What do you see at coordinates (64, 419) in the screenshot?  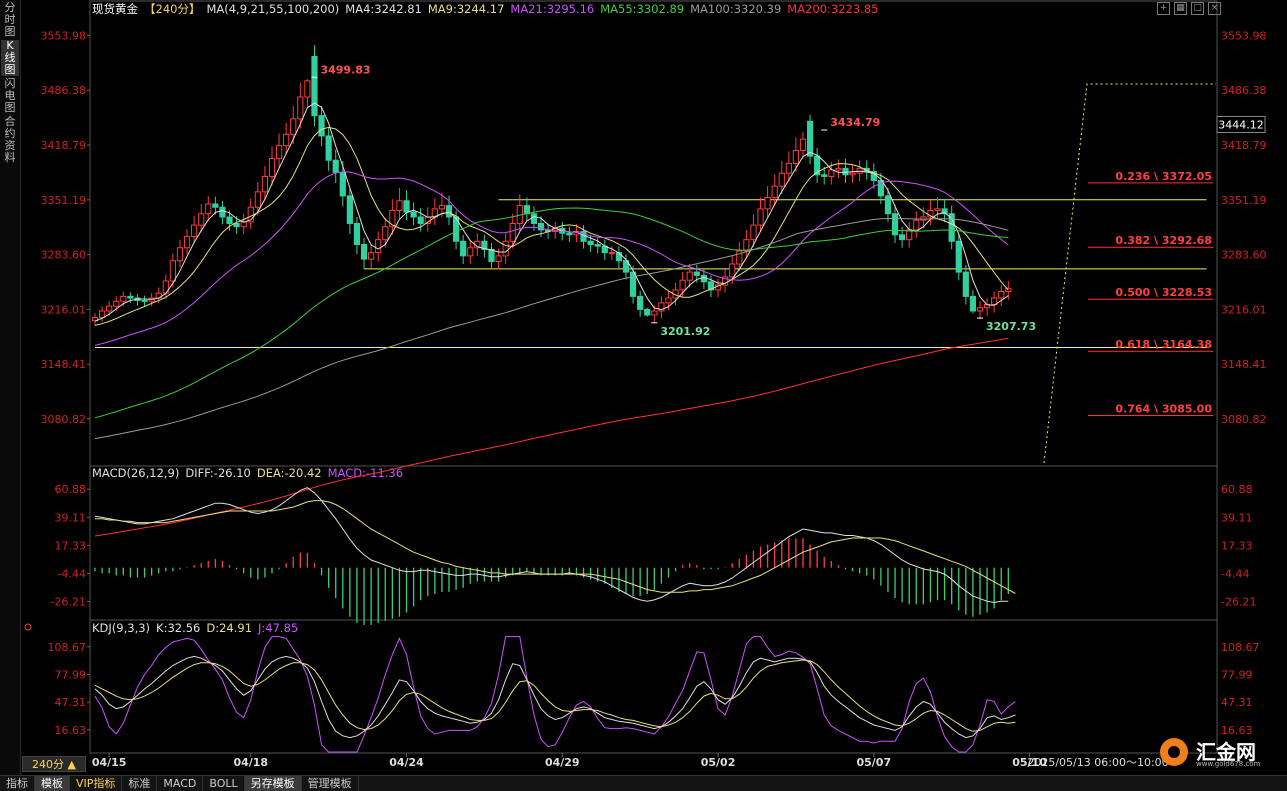 I see `main-ytick-left-7: 3080.82` at bounding box center [64, 419].